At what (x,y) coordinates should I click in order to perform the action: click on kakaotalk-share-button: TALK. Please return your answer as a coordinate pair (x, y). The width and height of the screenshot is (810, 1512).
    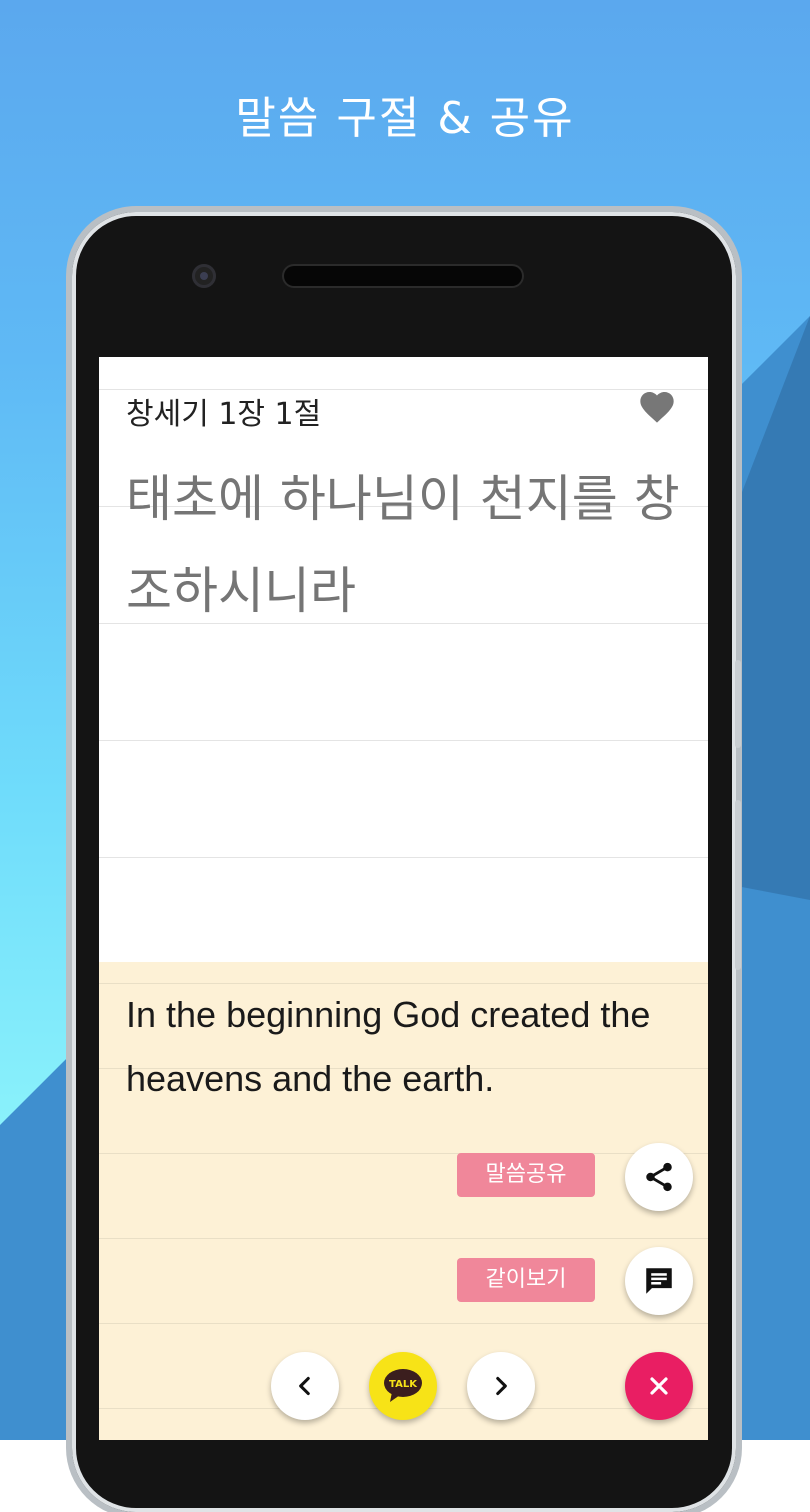
    Looking at the image, I should click on (403, 1386).